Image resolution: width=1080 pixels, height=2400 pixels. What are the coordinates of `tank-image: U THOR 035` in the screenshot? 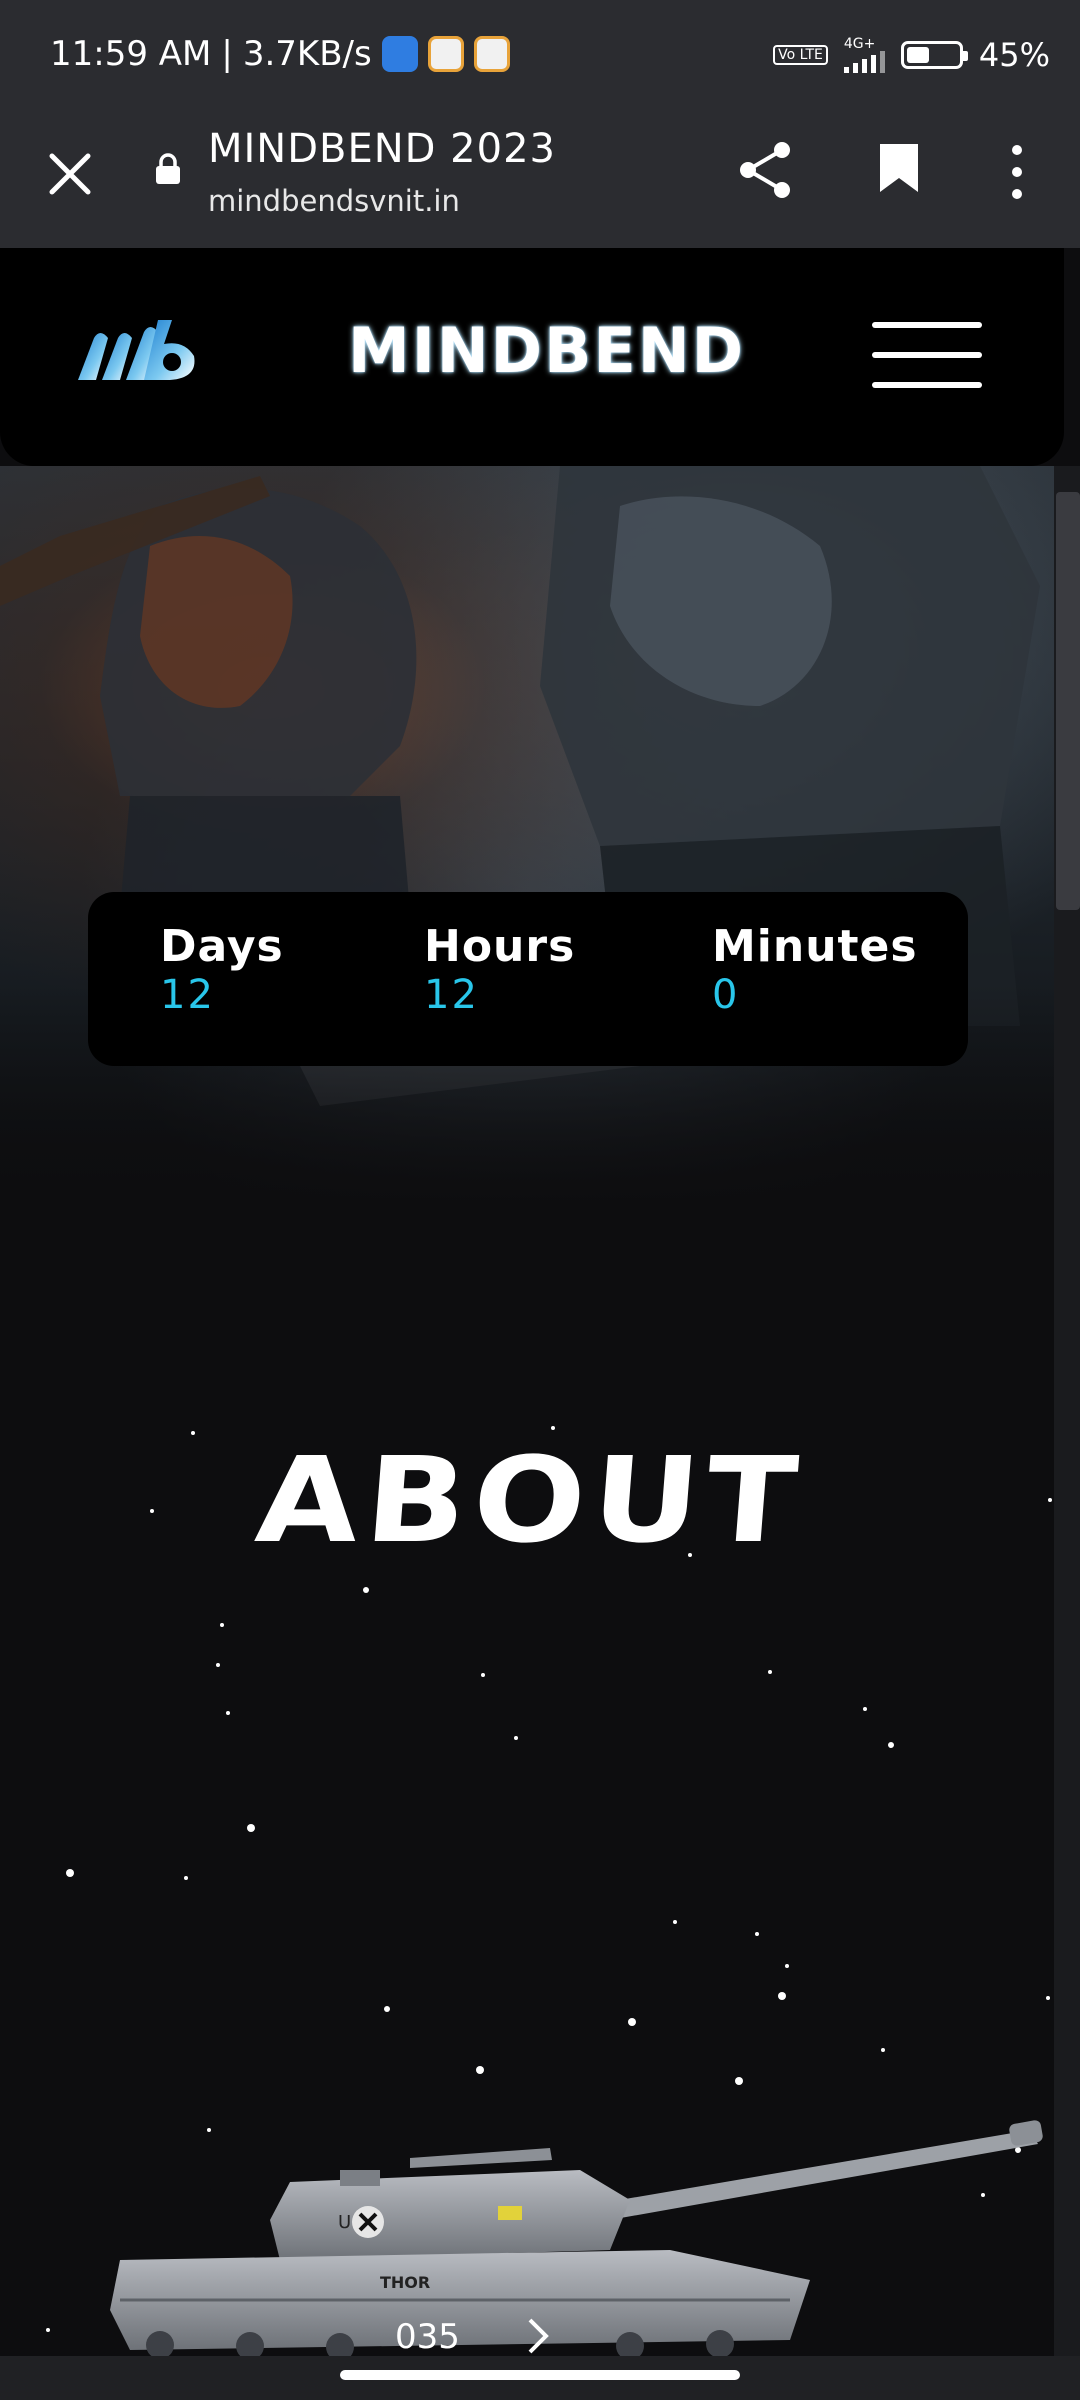 It's located at (576, 2240).